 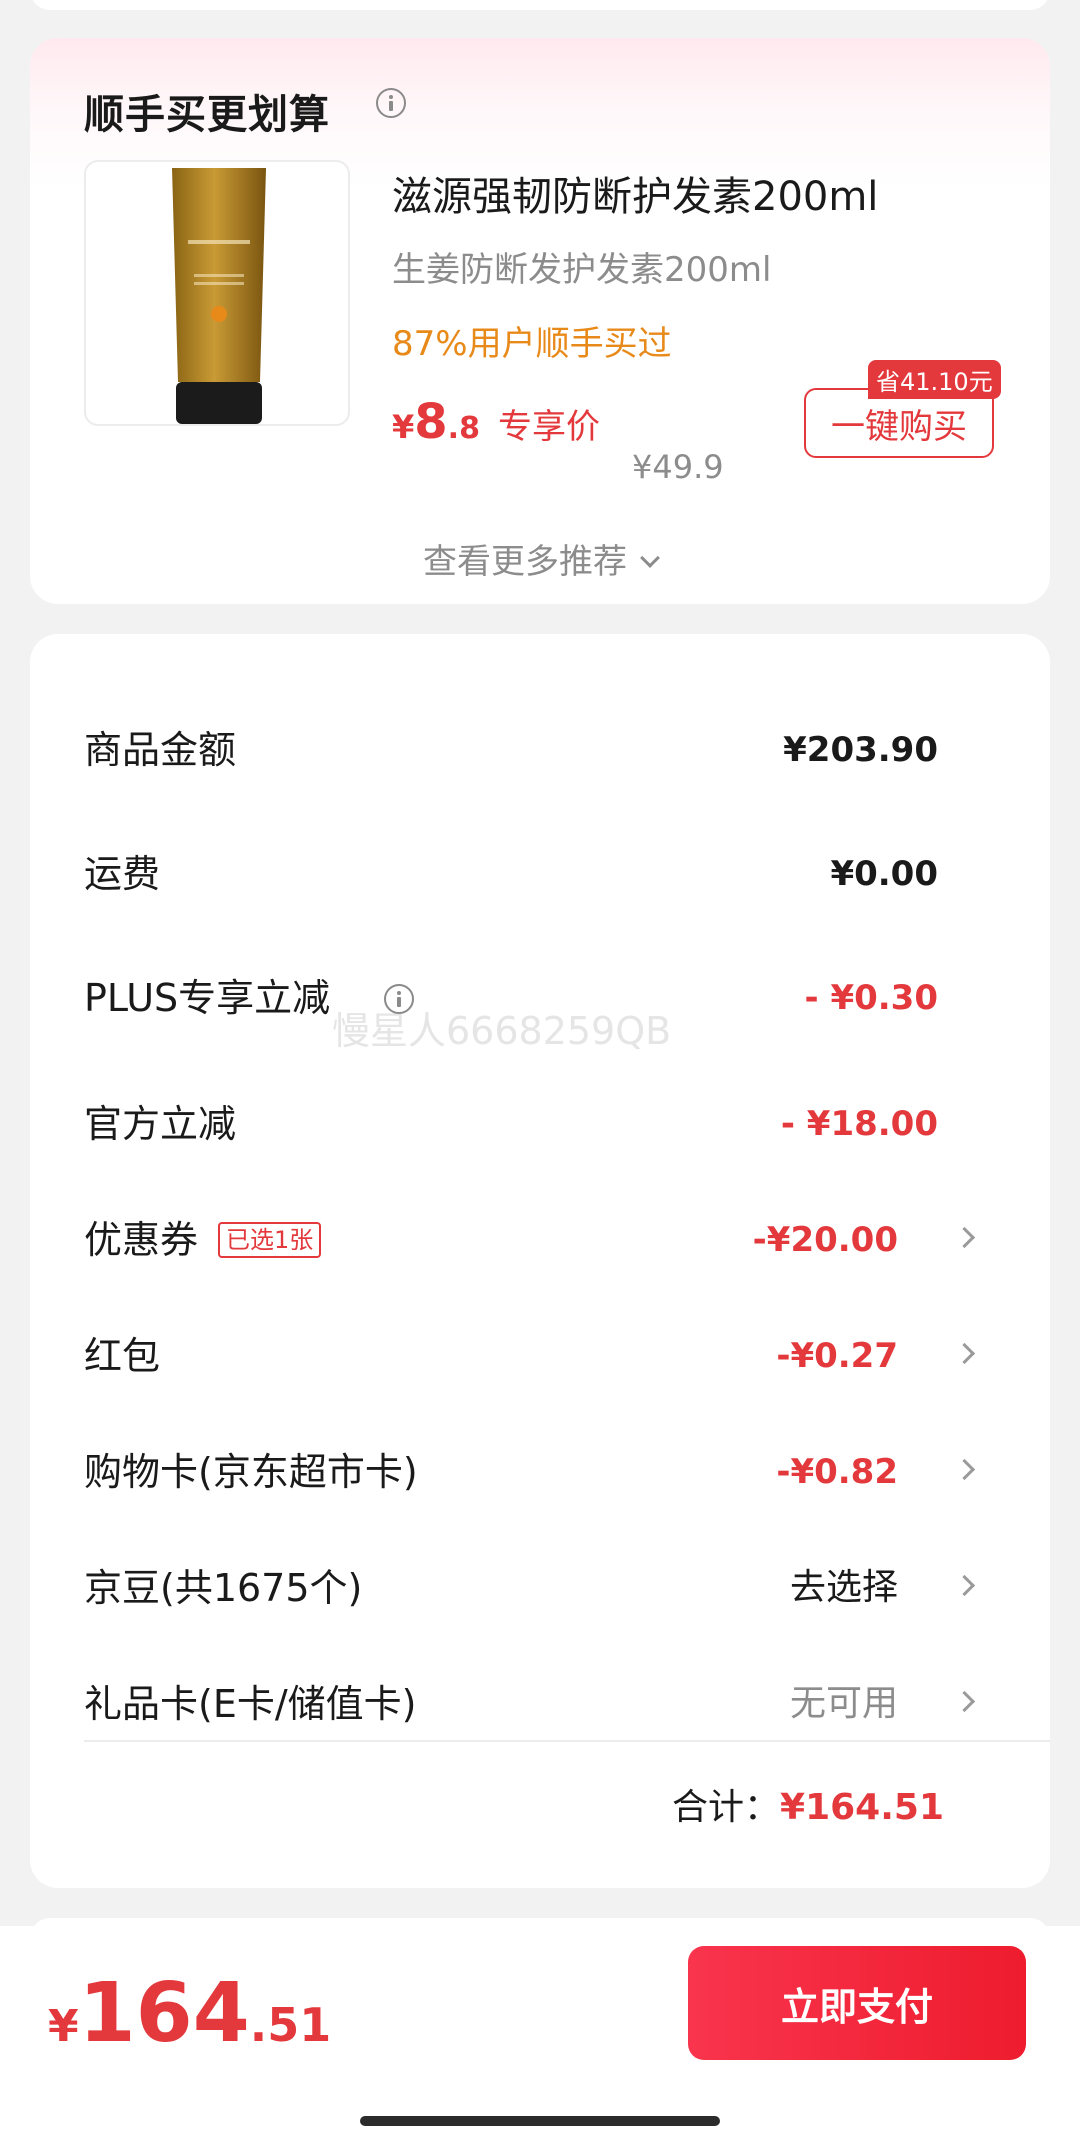 What do you see at coordinates (548, 427) in the screenshot?
I see `price-tag: 专享价` at bounding box center [548, 427].